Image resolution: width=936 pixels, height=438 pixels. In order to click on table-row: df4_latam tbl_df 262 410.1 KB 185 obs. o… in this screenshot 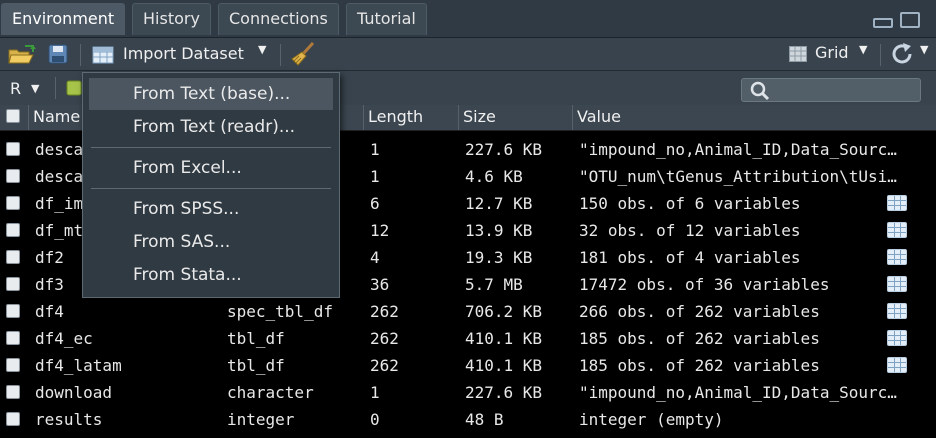, I will do `click(468, 365)`.